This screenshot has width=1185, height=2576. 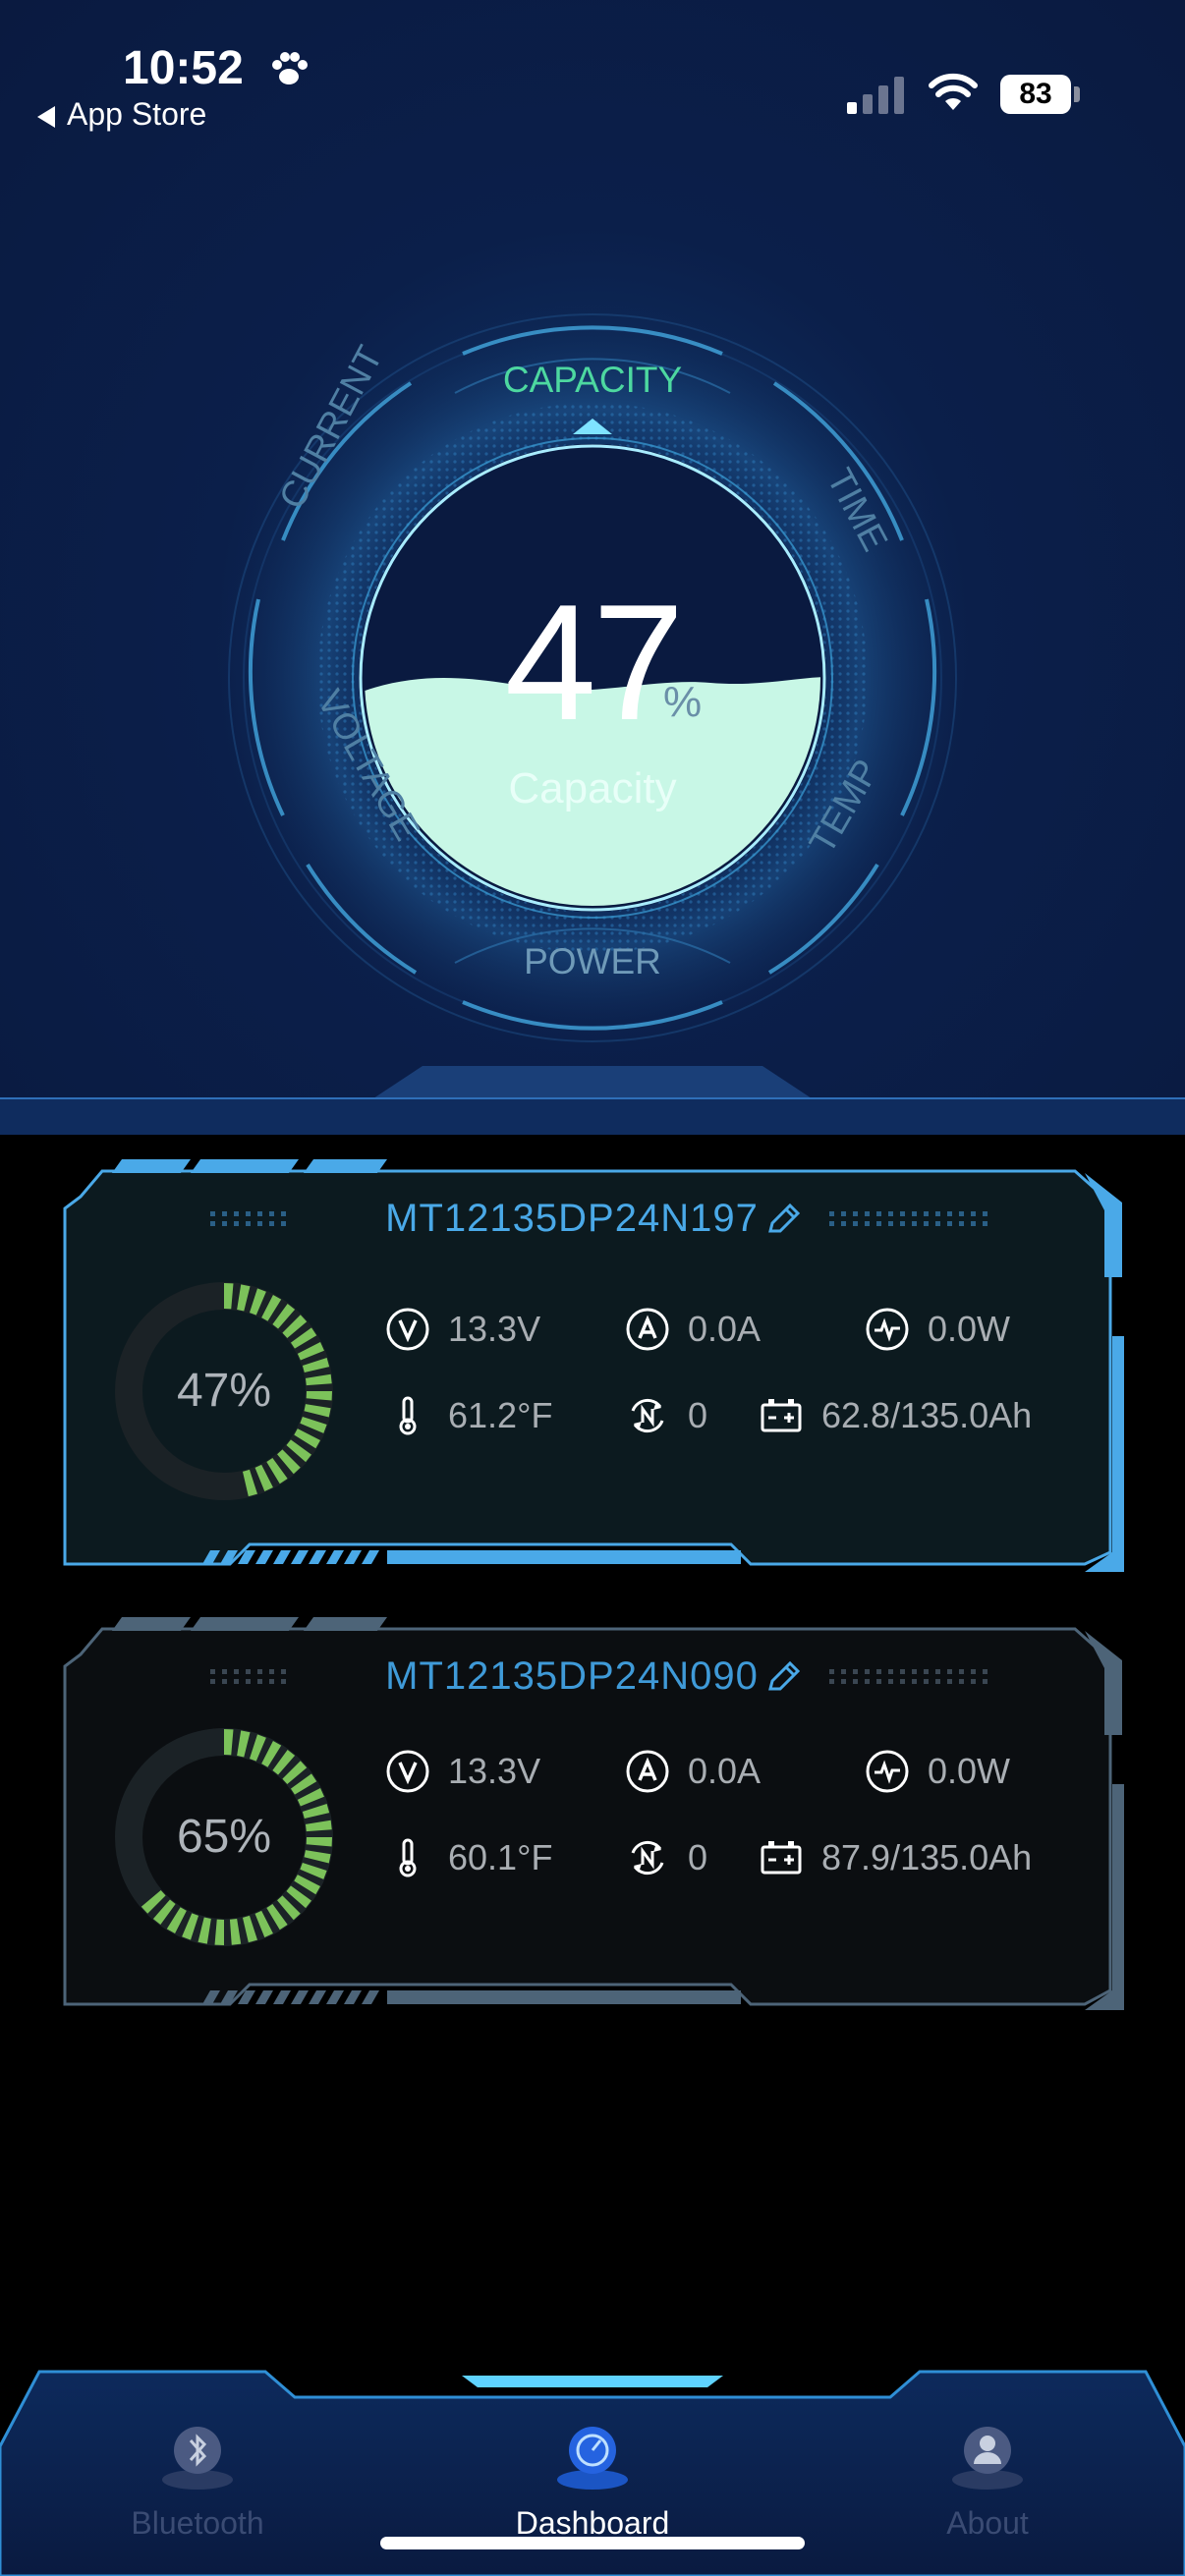 I want to click on metric-temperature: 60.1°F, so click(x=469, y=1857).